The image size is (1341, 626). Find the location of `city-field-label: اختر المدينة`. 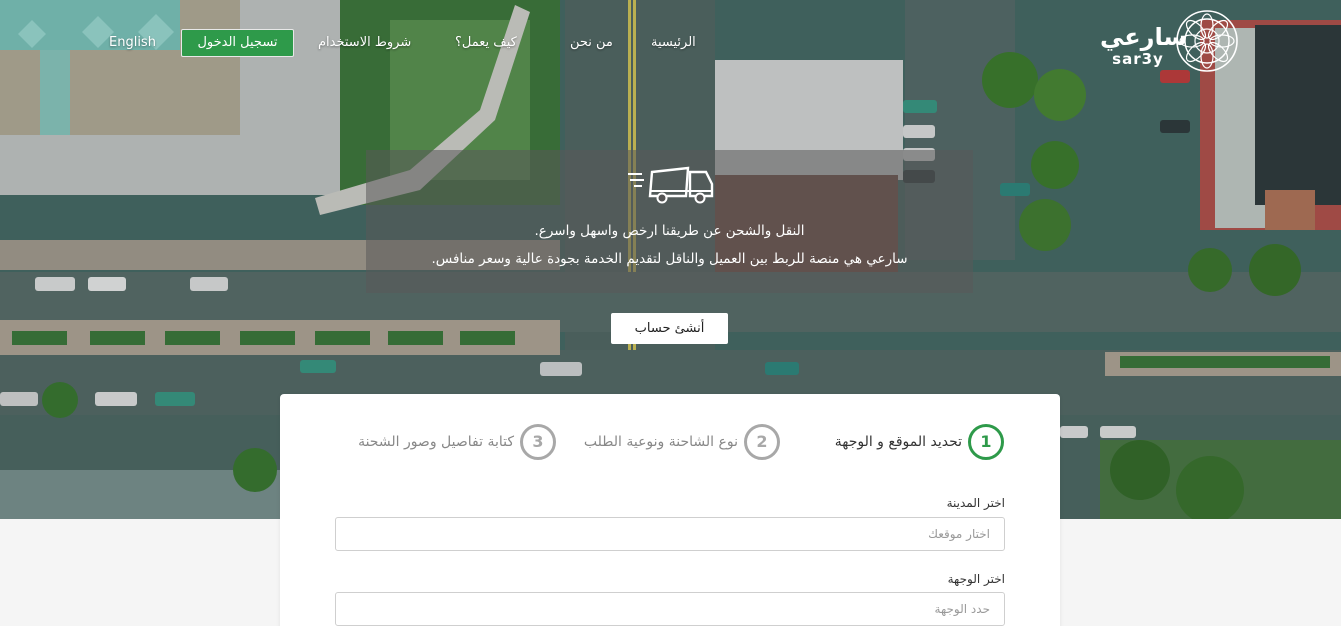

city-field-label: اختر المدينة is located at coordinates (975, 503).